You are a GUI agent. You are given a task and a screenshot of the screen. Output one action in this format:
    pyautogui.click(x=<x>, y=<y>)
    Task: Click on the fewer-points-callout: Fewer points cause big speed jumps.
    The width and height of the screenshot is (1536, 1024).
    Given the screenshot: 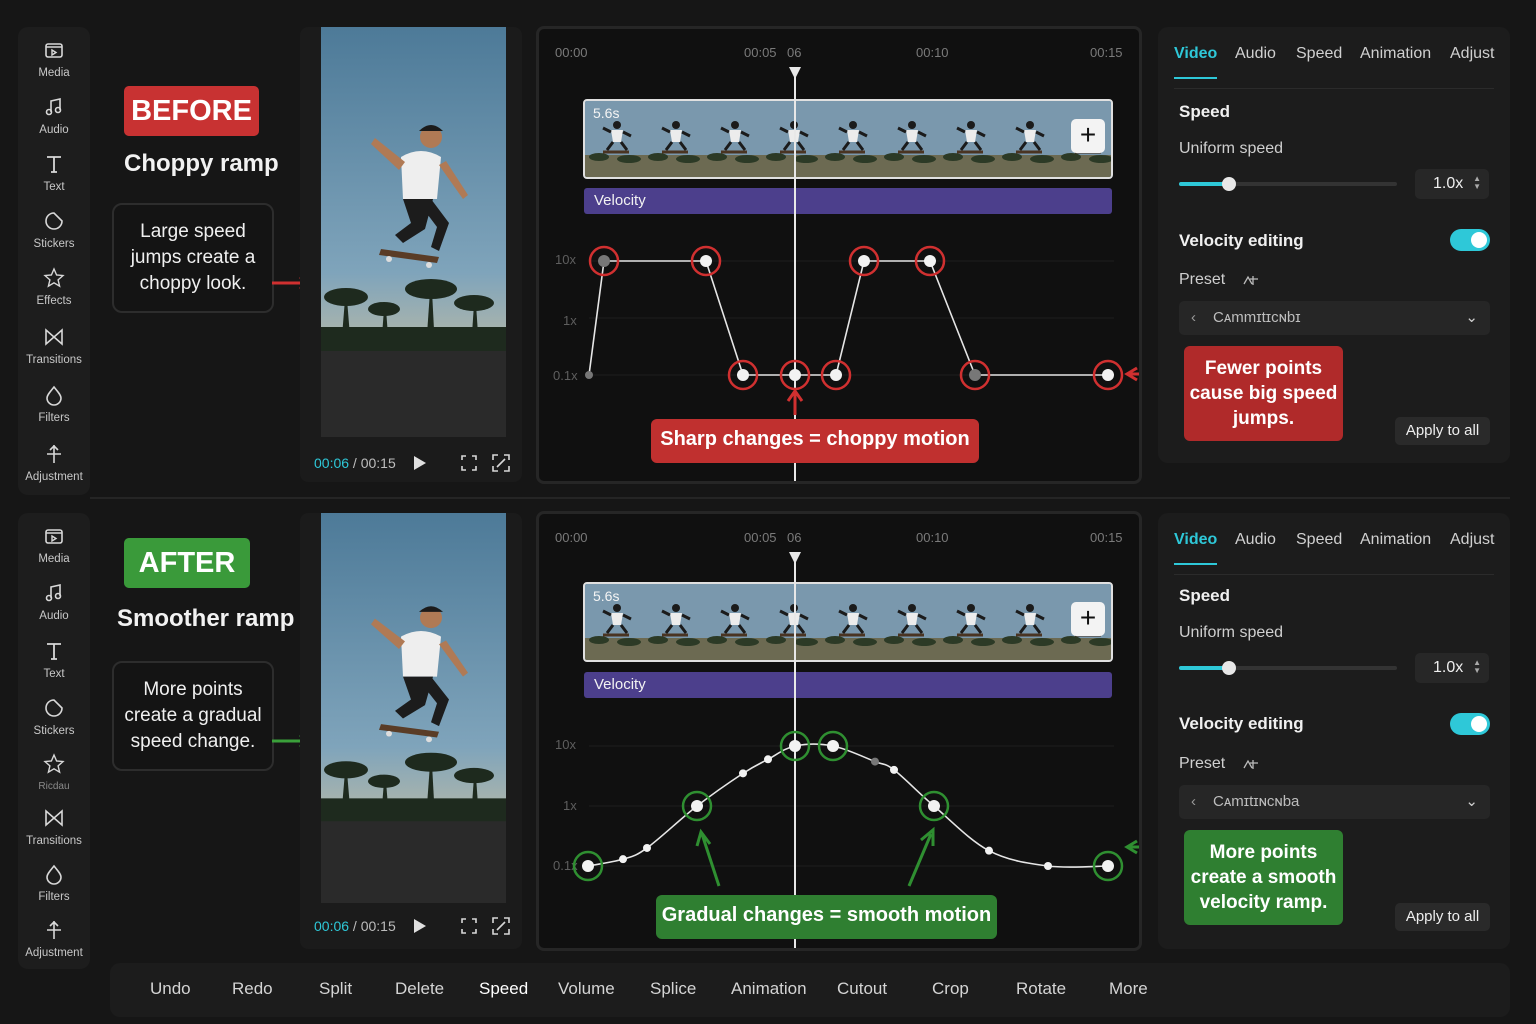 What is the action you would take?
    pyautogui.click(x=1263, y=393)
    